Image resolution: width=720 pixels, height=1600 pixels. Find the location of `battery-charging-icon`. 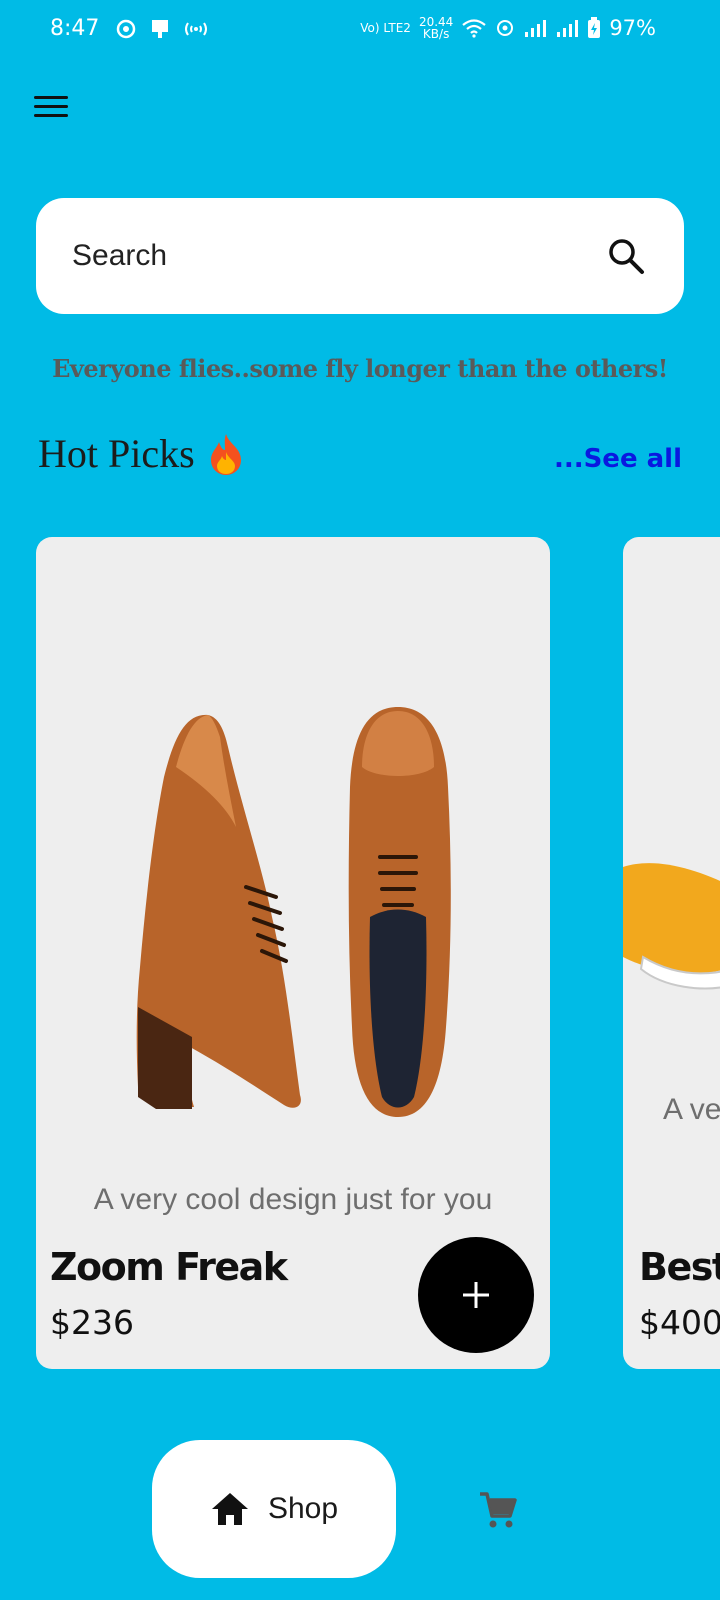

battery-charging-icon is located at coordinates (594, 27).